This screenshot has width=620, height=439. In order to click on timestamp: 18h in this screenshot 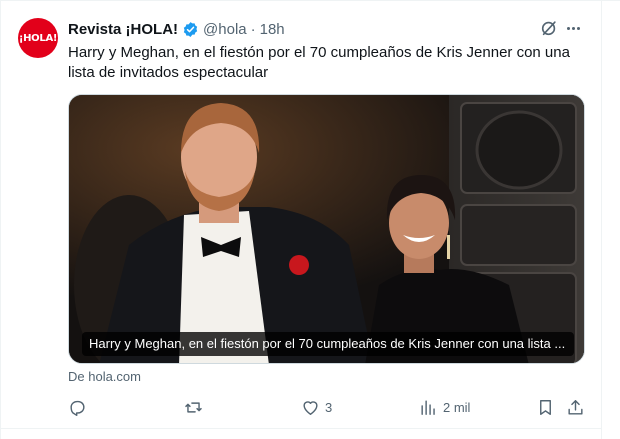, I will do `click(272, 29)`.